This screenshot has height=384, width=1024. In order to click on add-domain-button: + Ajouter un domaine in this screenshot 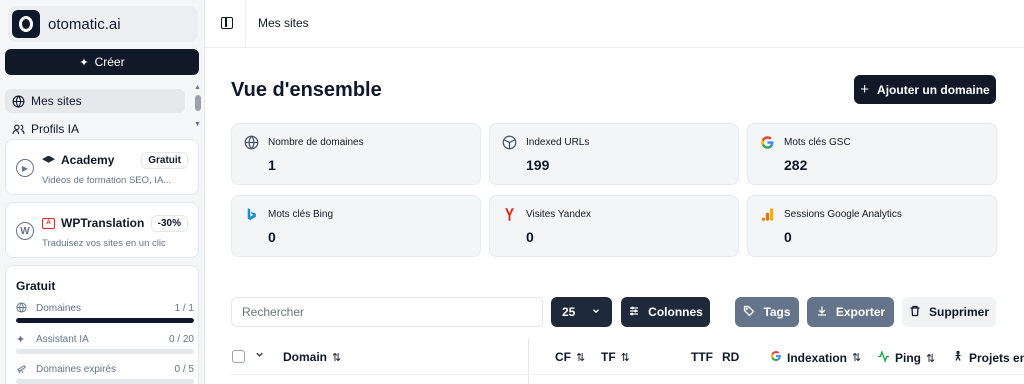, I will do `click(925, 89)`.